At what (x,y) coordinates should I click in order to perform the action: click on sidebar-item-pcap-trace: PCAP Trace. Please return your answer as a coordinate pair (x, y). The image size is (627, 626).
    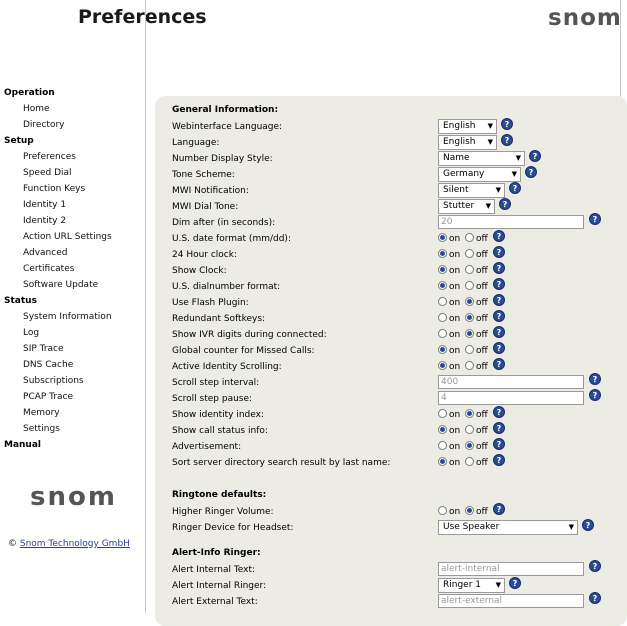
    Looking at the image, I should click on (72, 397).